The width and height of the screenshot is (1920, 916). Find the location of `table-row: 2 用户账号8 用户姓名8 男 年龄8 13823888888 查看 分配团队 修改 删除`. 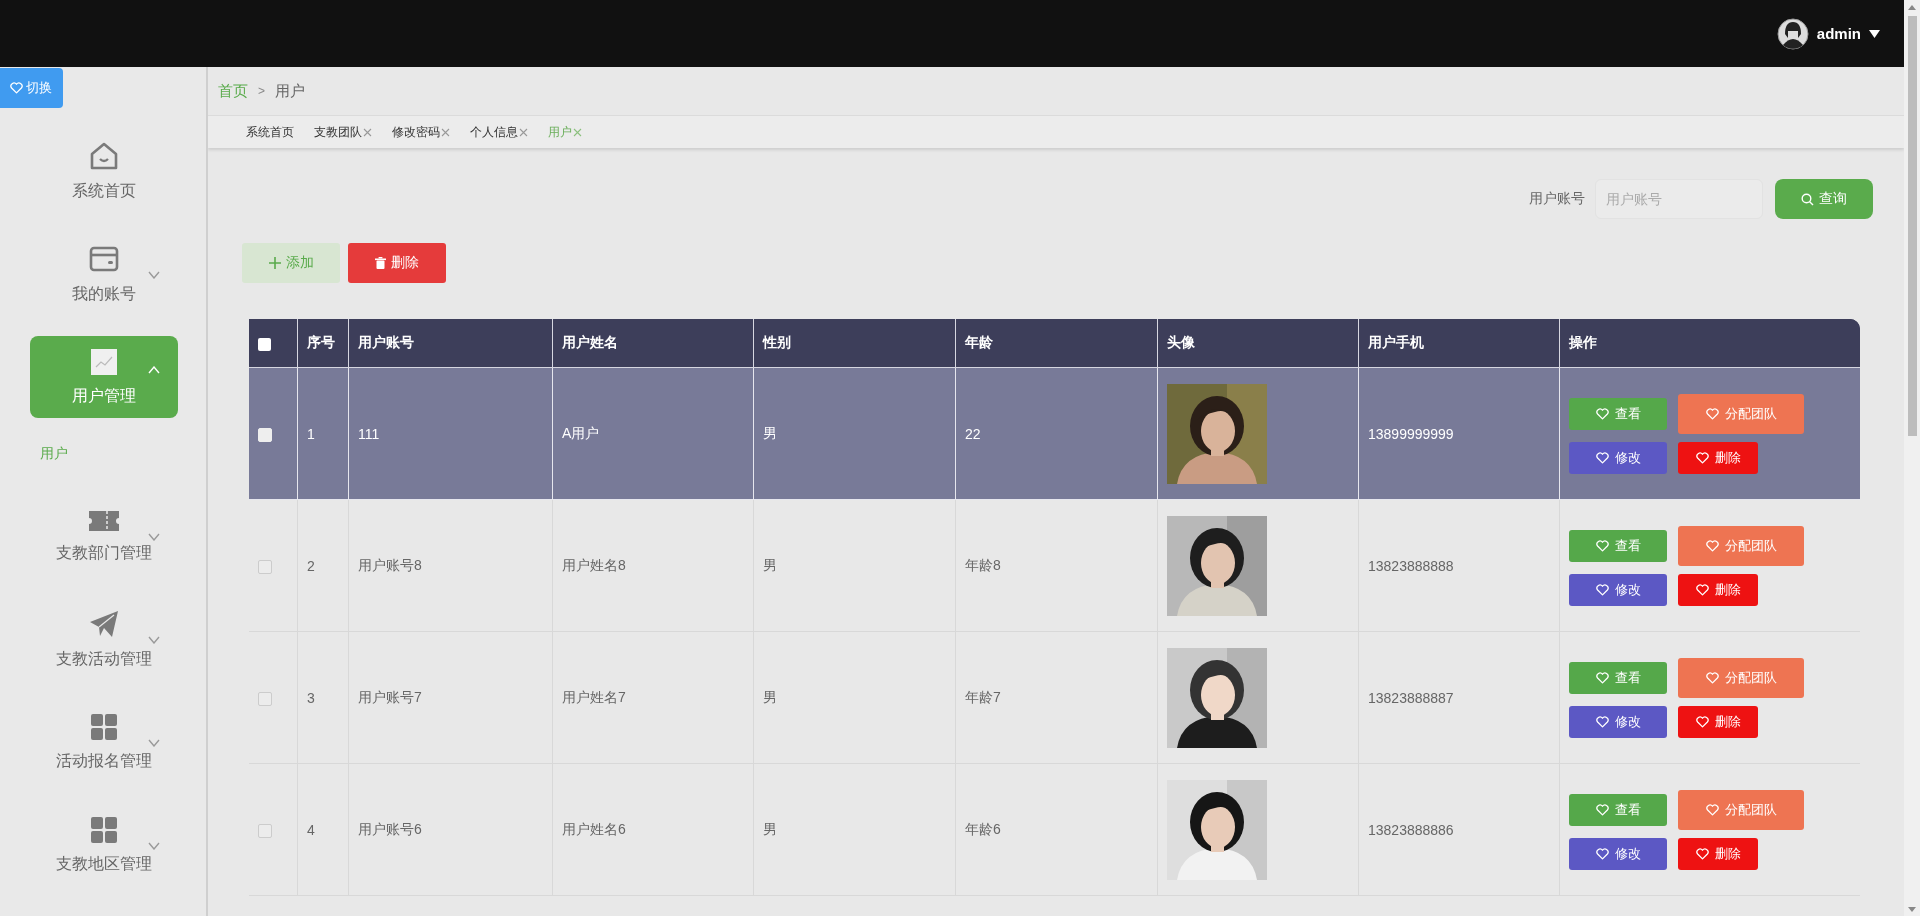

table-row: 2 用户账号8 用户姓名8 男 年龄8 13823888888 查看 分配团队 修改 删除 is located at coordinates (1054, 566).